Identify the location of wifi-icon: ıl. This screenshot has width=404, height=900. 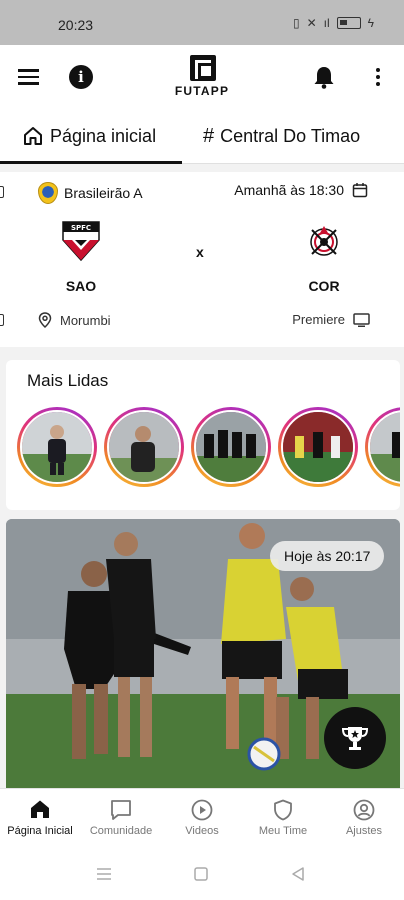
(326, 23).